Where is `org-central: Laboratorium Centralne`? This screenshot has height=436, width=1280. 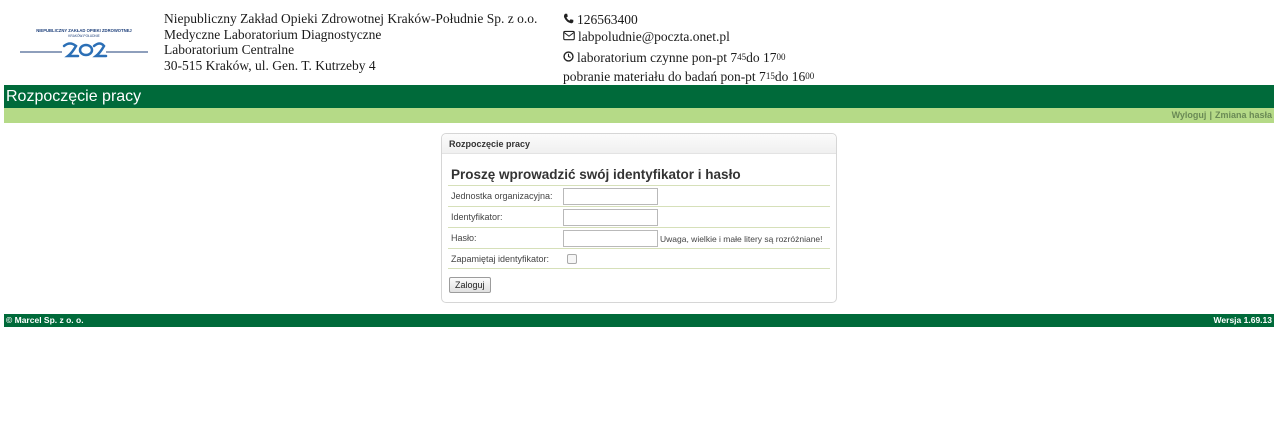 org-central: Laboratorium Centralne is located at coordinates (229, 49).